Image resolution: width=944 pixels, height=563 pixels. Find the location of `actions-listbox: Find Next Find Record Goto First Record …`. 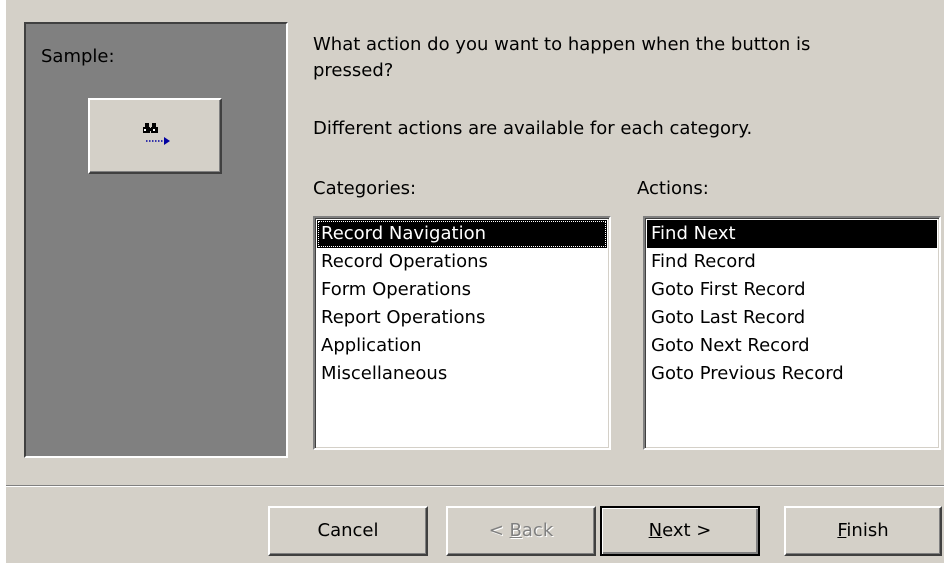

actions-listbox: Find Next Find Record Goto First Record … is located at coordinates (792, 333).